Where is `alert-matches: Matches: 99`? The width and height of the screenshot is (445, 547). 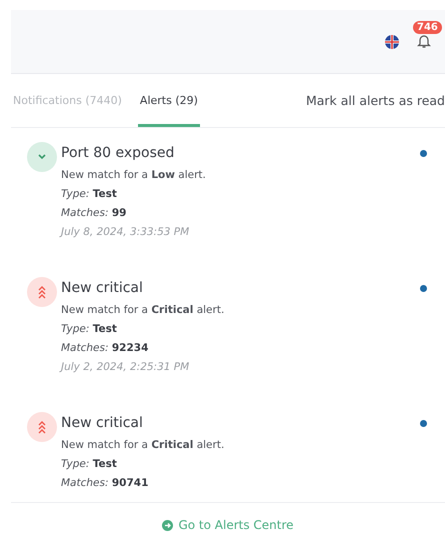 alert-matches: Matches: 99 is located at coordinates (94, 213).